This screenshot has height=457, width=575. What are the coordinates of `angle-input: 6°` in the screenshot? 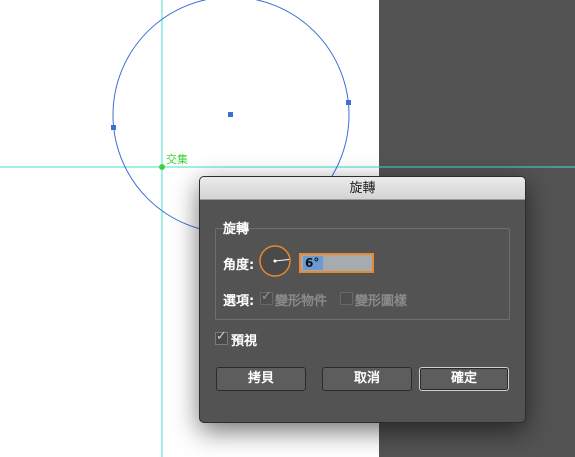 It's located at (336, 263).